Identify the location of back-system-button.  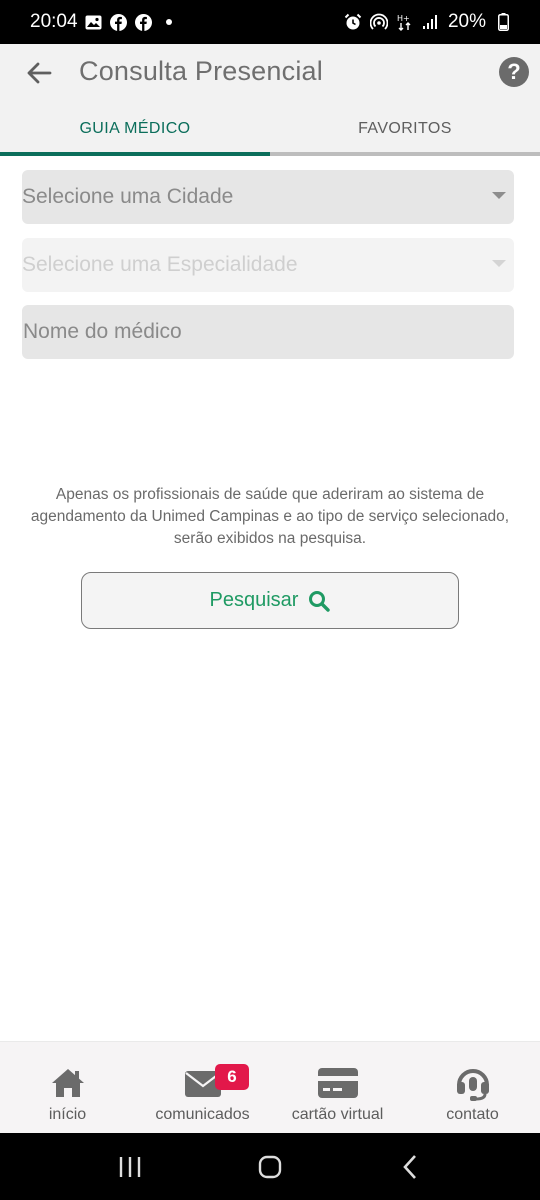
(410, 1167).